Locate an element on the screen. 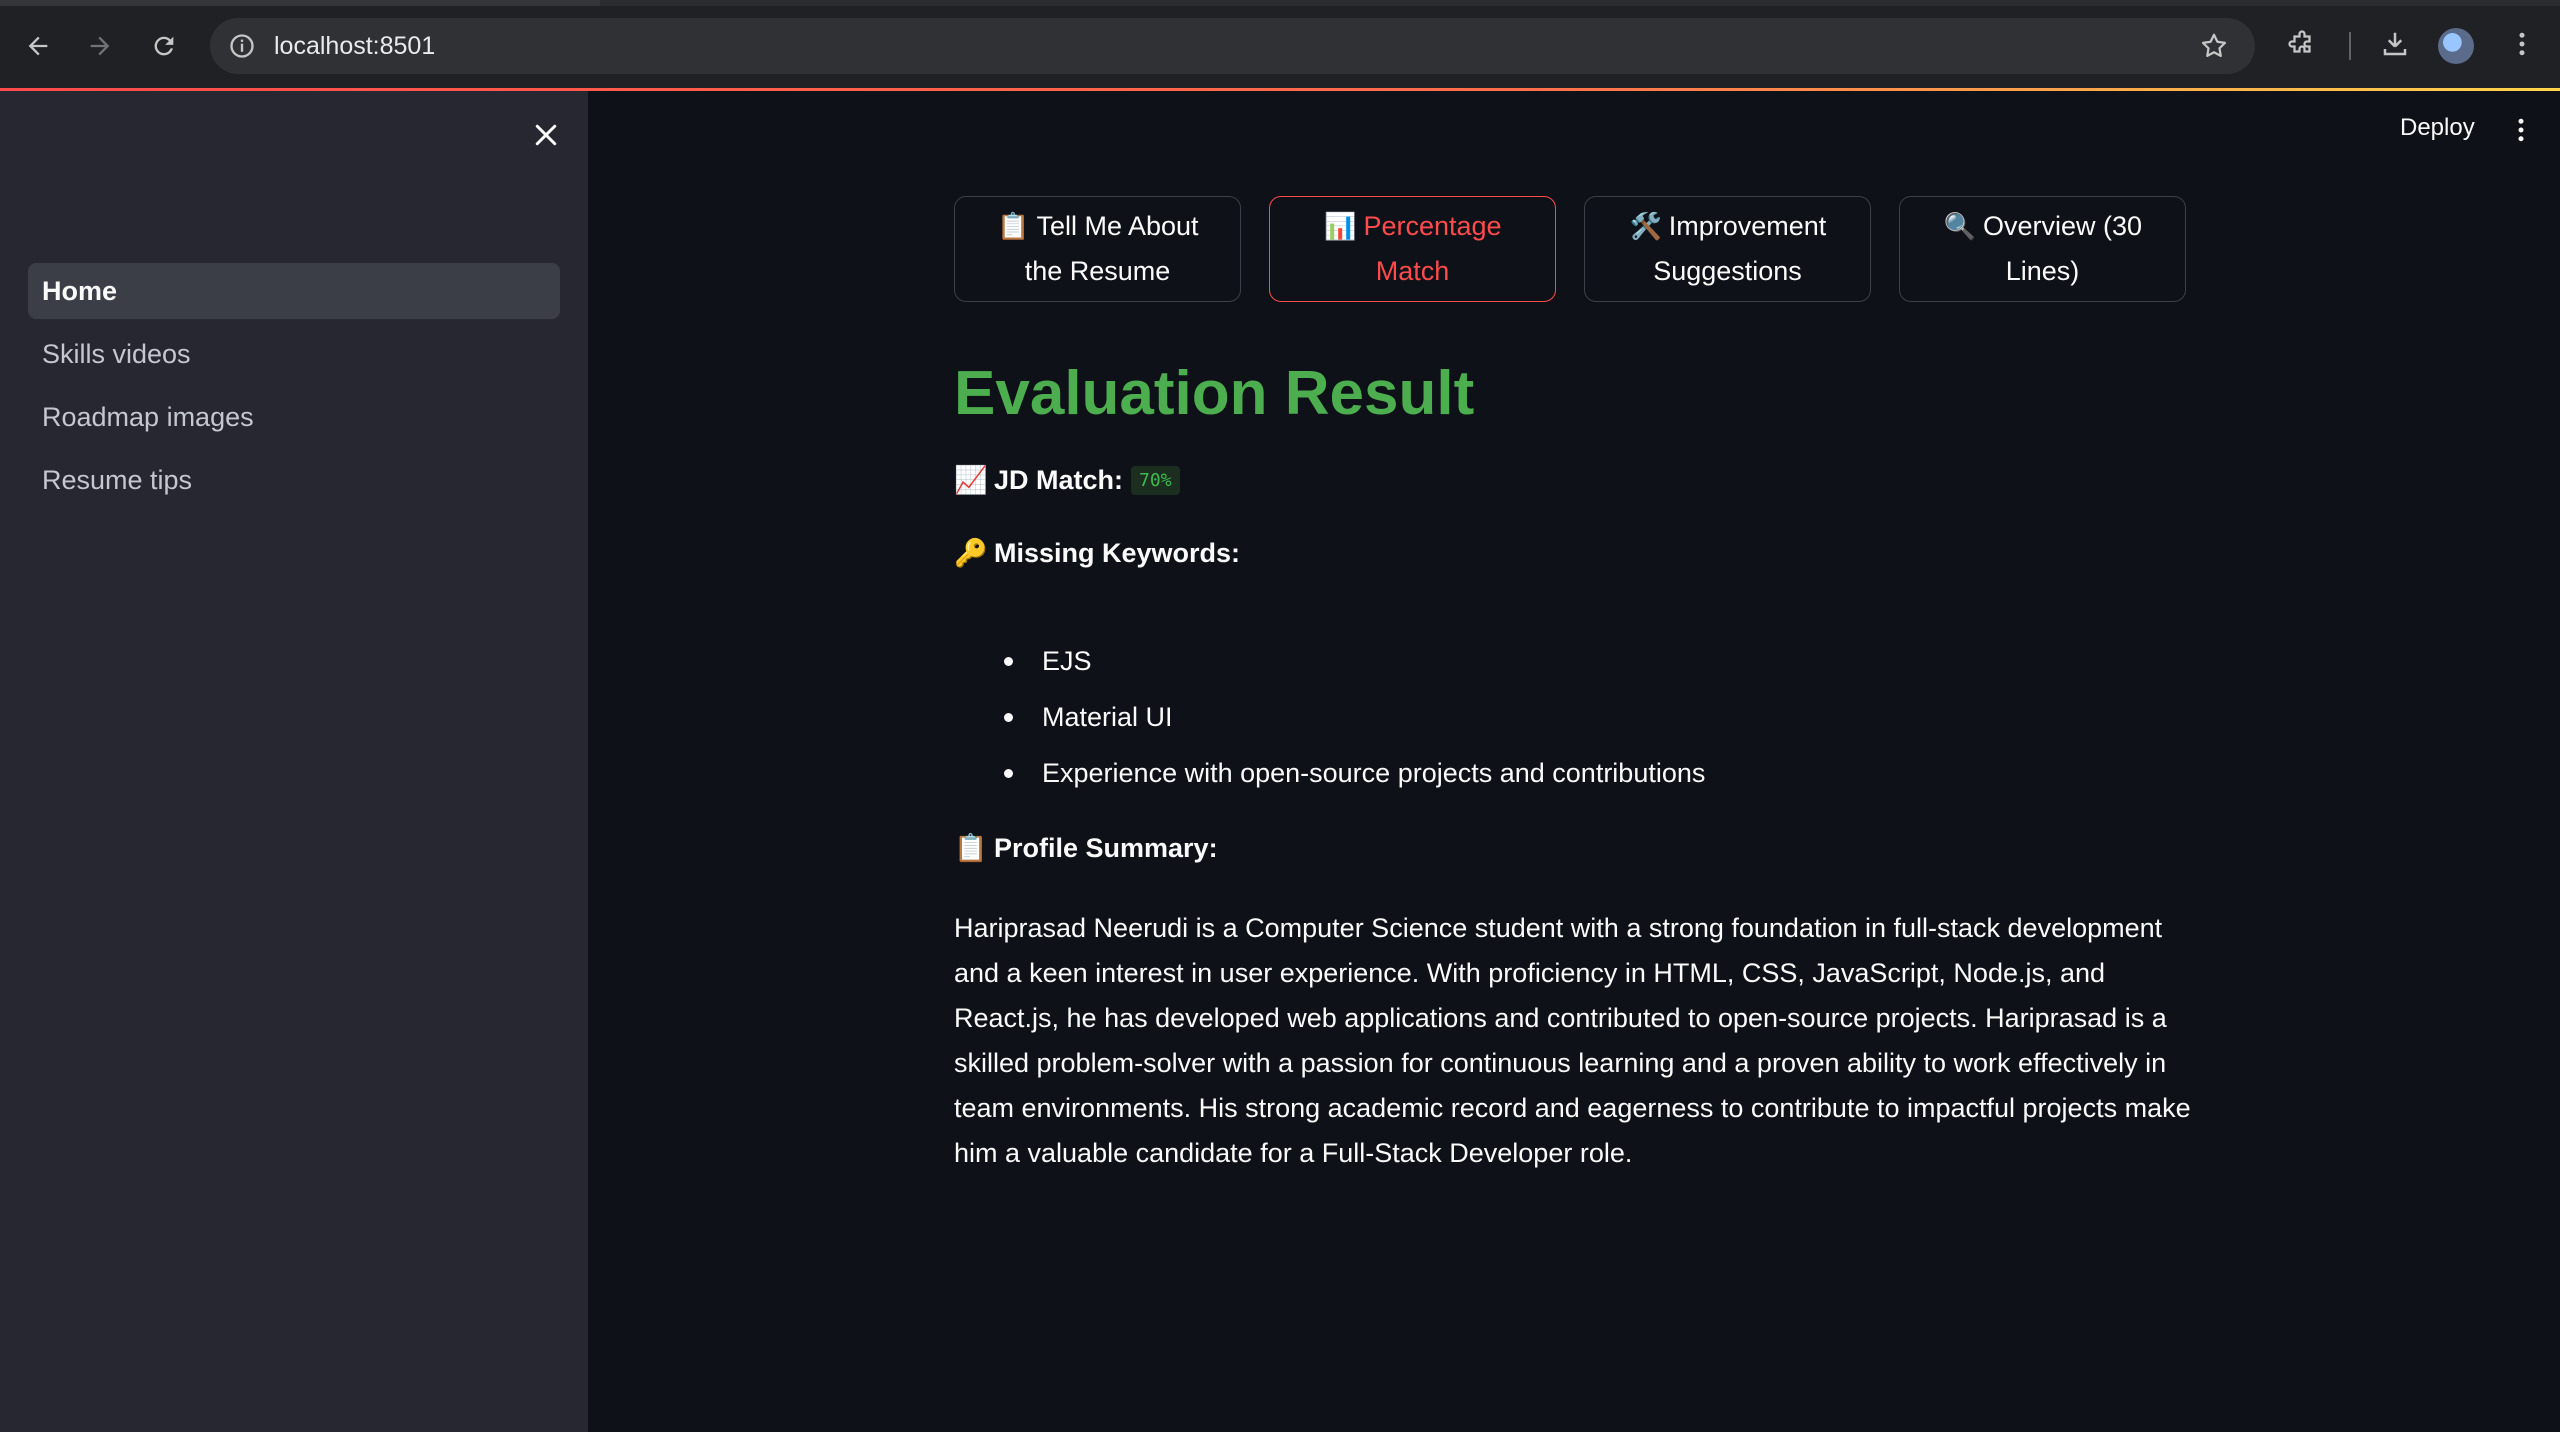 This screenshot has height=1432, width=2560. button-label-line2: the Resume is located at coordinates (1097, 271).